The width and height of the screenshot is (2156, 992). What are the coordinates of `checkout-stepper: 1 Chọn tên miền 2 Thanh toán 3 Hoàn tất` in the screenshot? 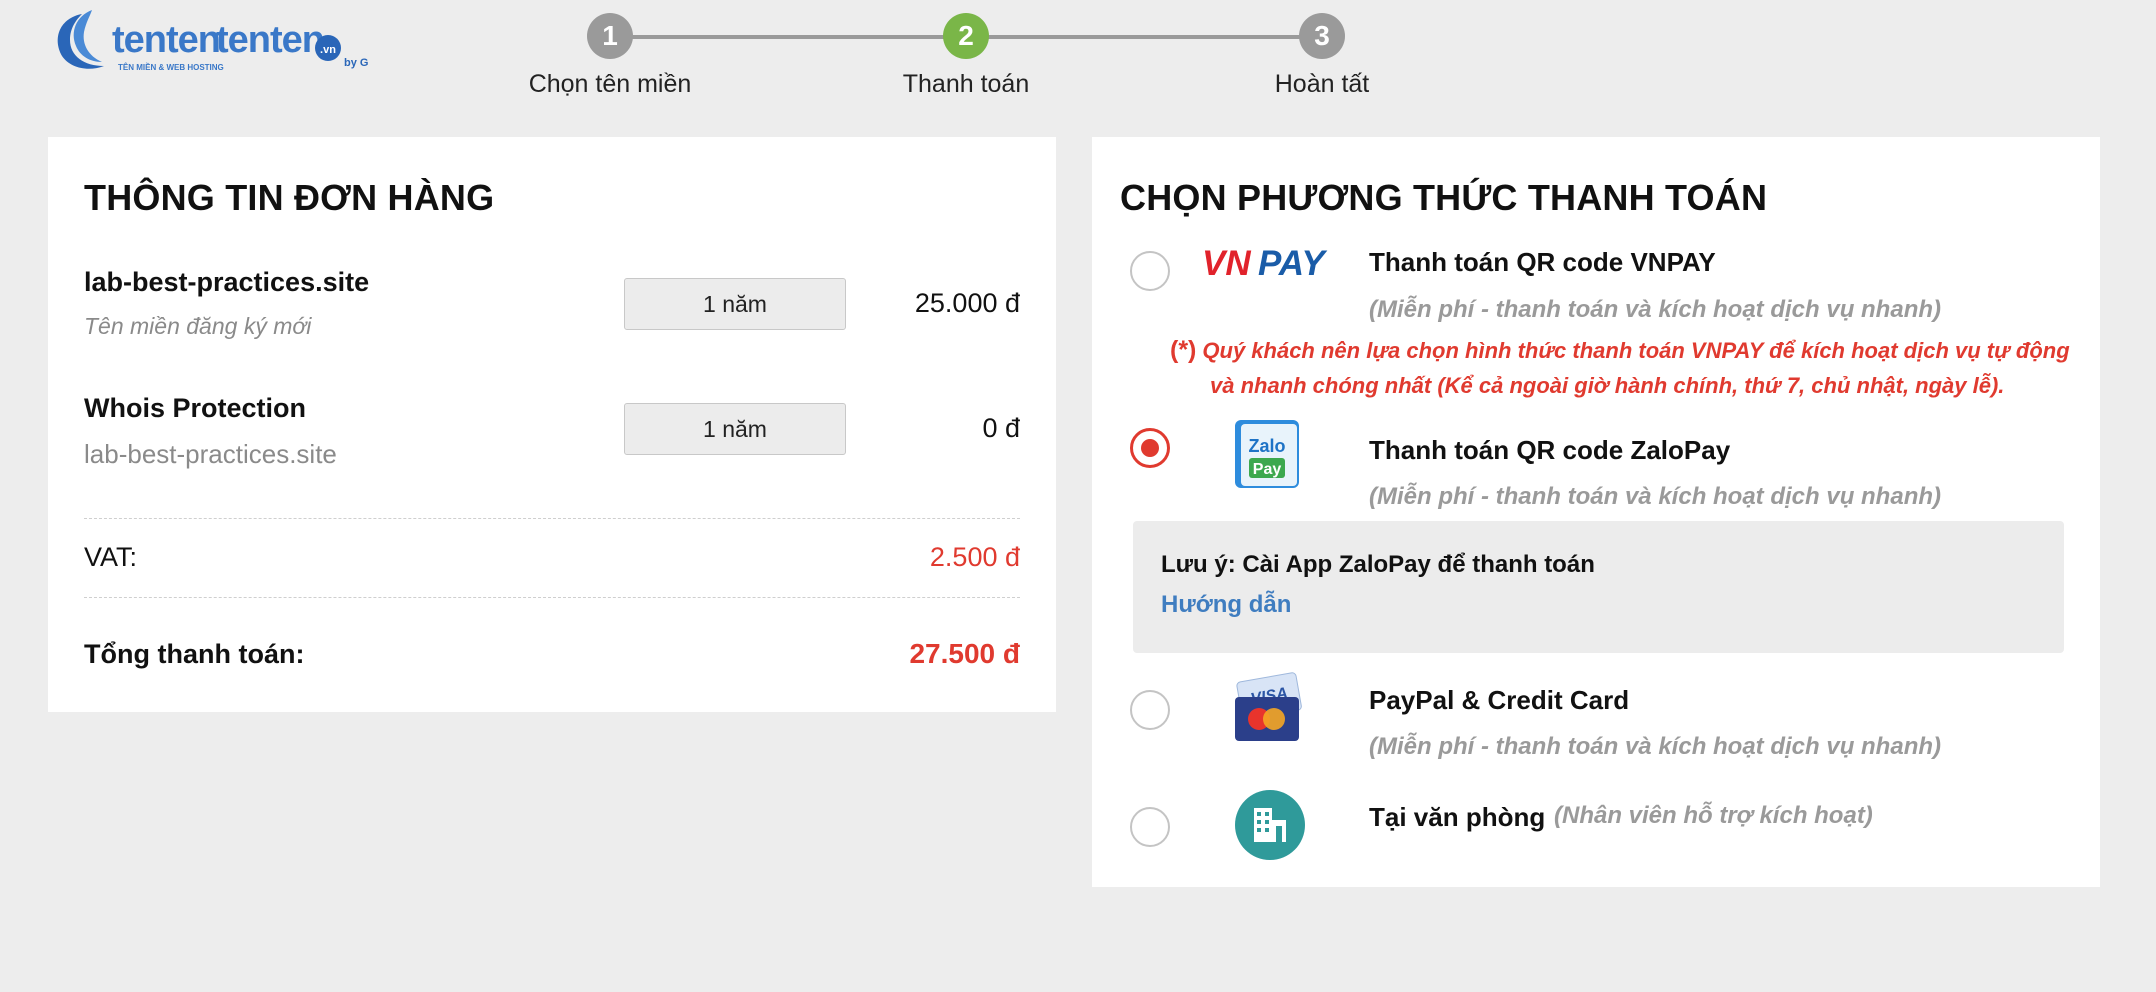 It's located at (1078, 60).